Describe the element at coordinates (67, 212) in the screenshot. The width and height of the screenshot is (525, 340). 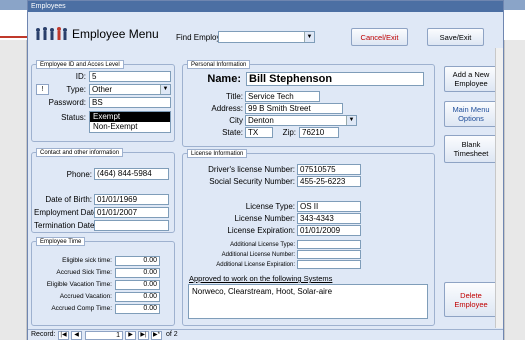
I see `employment-date-label: Employment Date:` at that location.